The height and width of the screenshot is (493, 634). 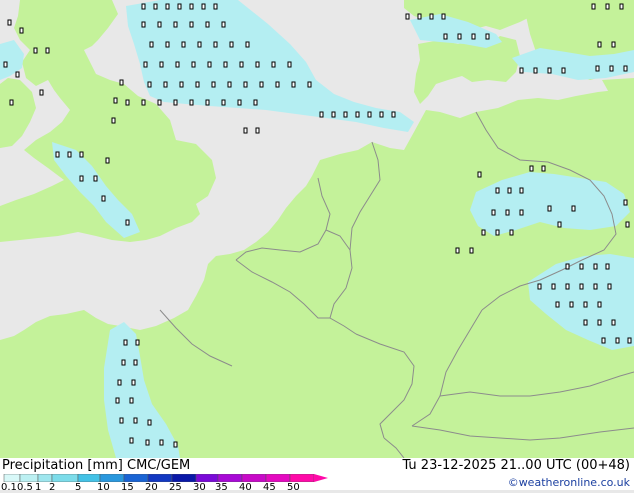 What do you see at coordinates (52, 487) in the screenshot?
I see `colorbar-tick-label: 2` at bounding box center [52, 487].